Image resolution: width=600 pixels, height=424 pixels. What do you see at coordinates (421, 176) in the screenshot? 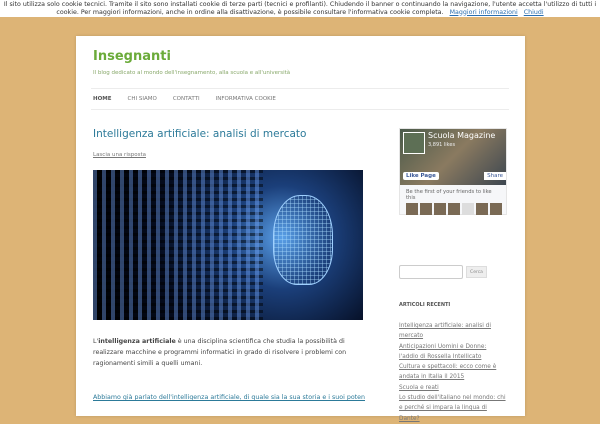
I see `fb-like-button: Like Page` at bounding box center [421, 176].